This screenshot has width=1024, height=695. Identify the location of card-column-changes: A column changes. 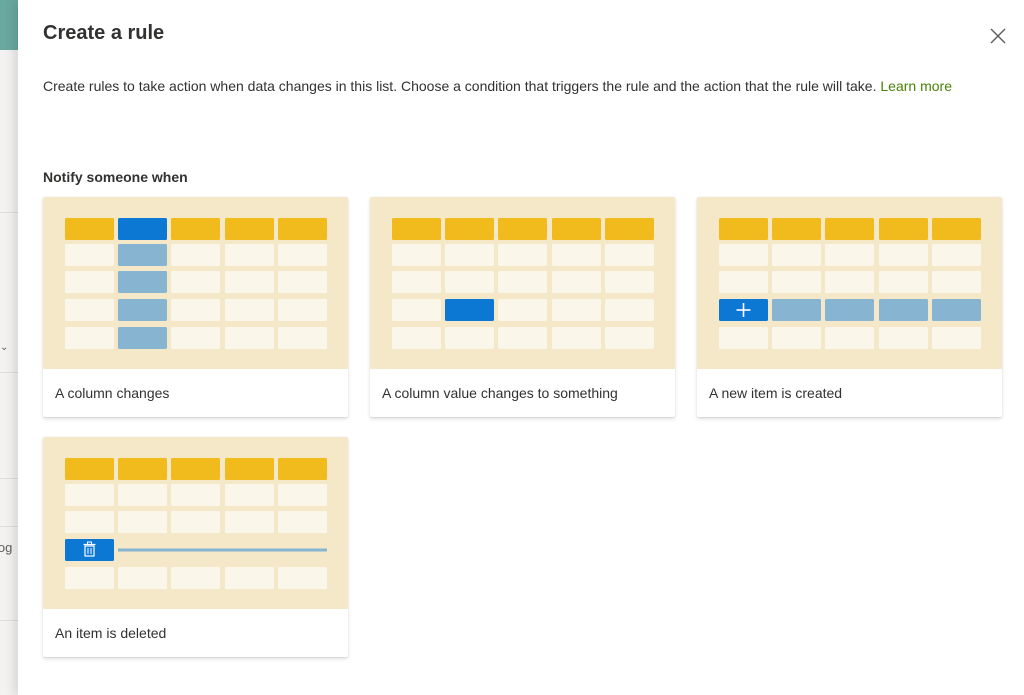
(195, 307).